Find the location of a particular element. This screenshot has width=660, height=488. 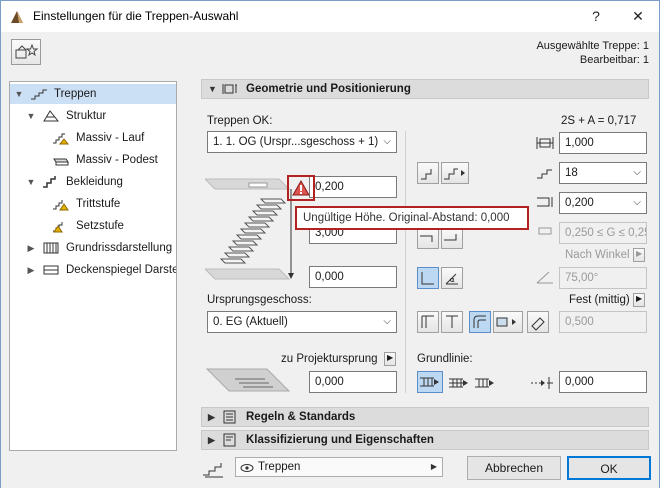

going-icon is located at coordinates (426, 238).